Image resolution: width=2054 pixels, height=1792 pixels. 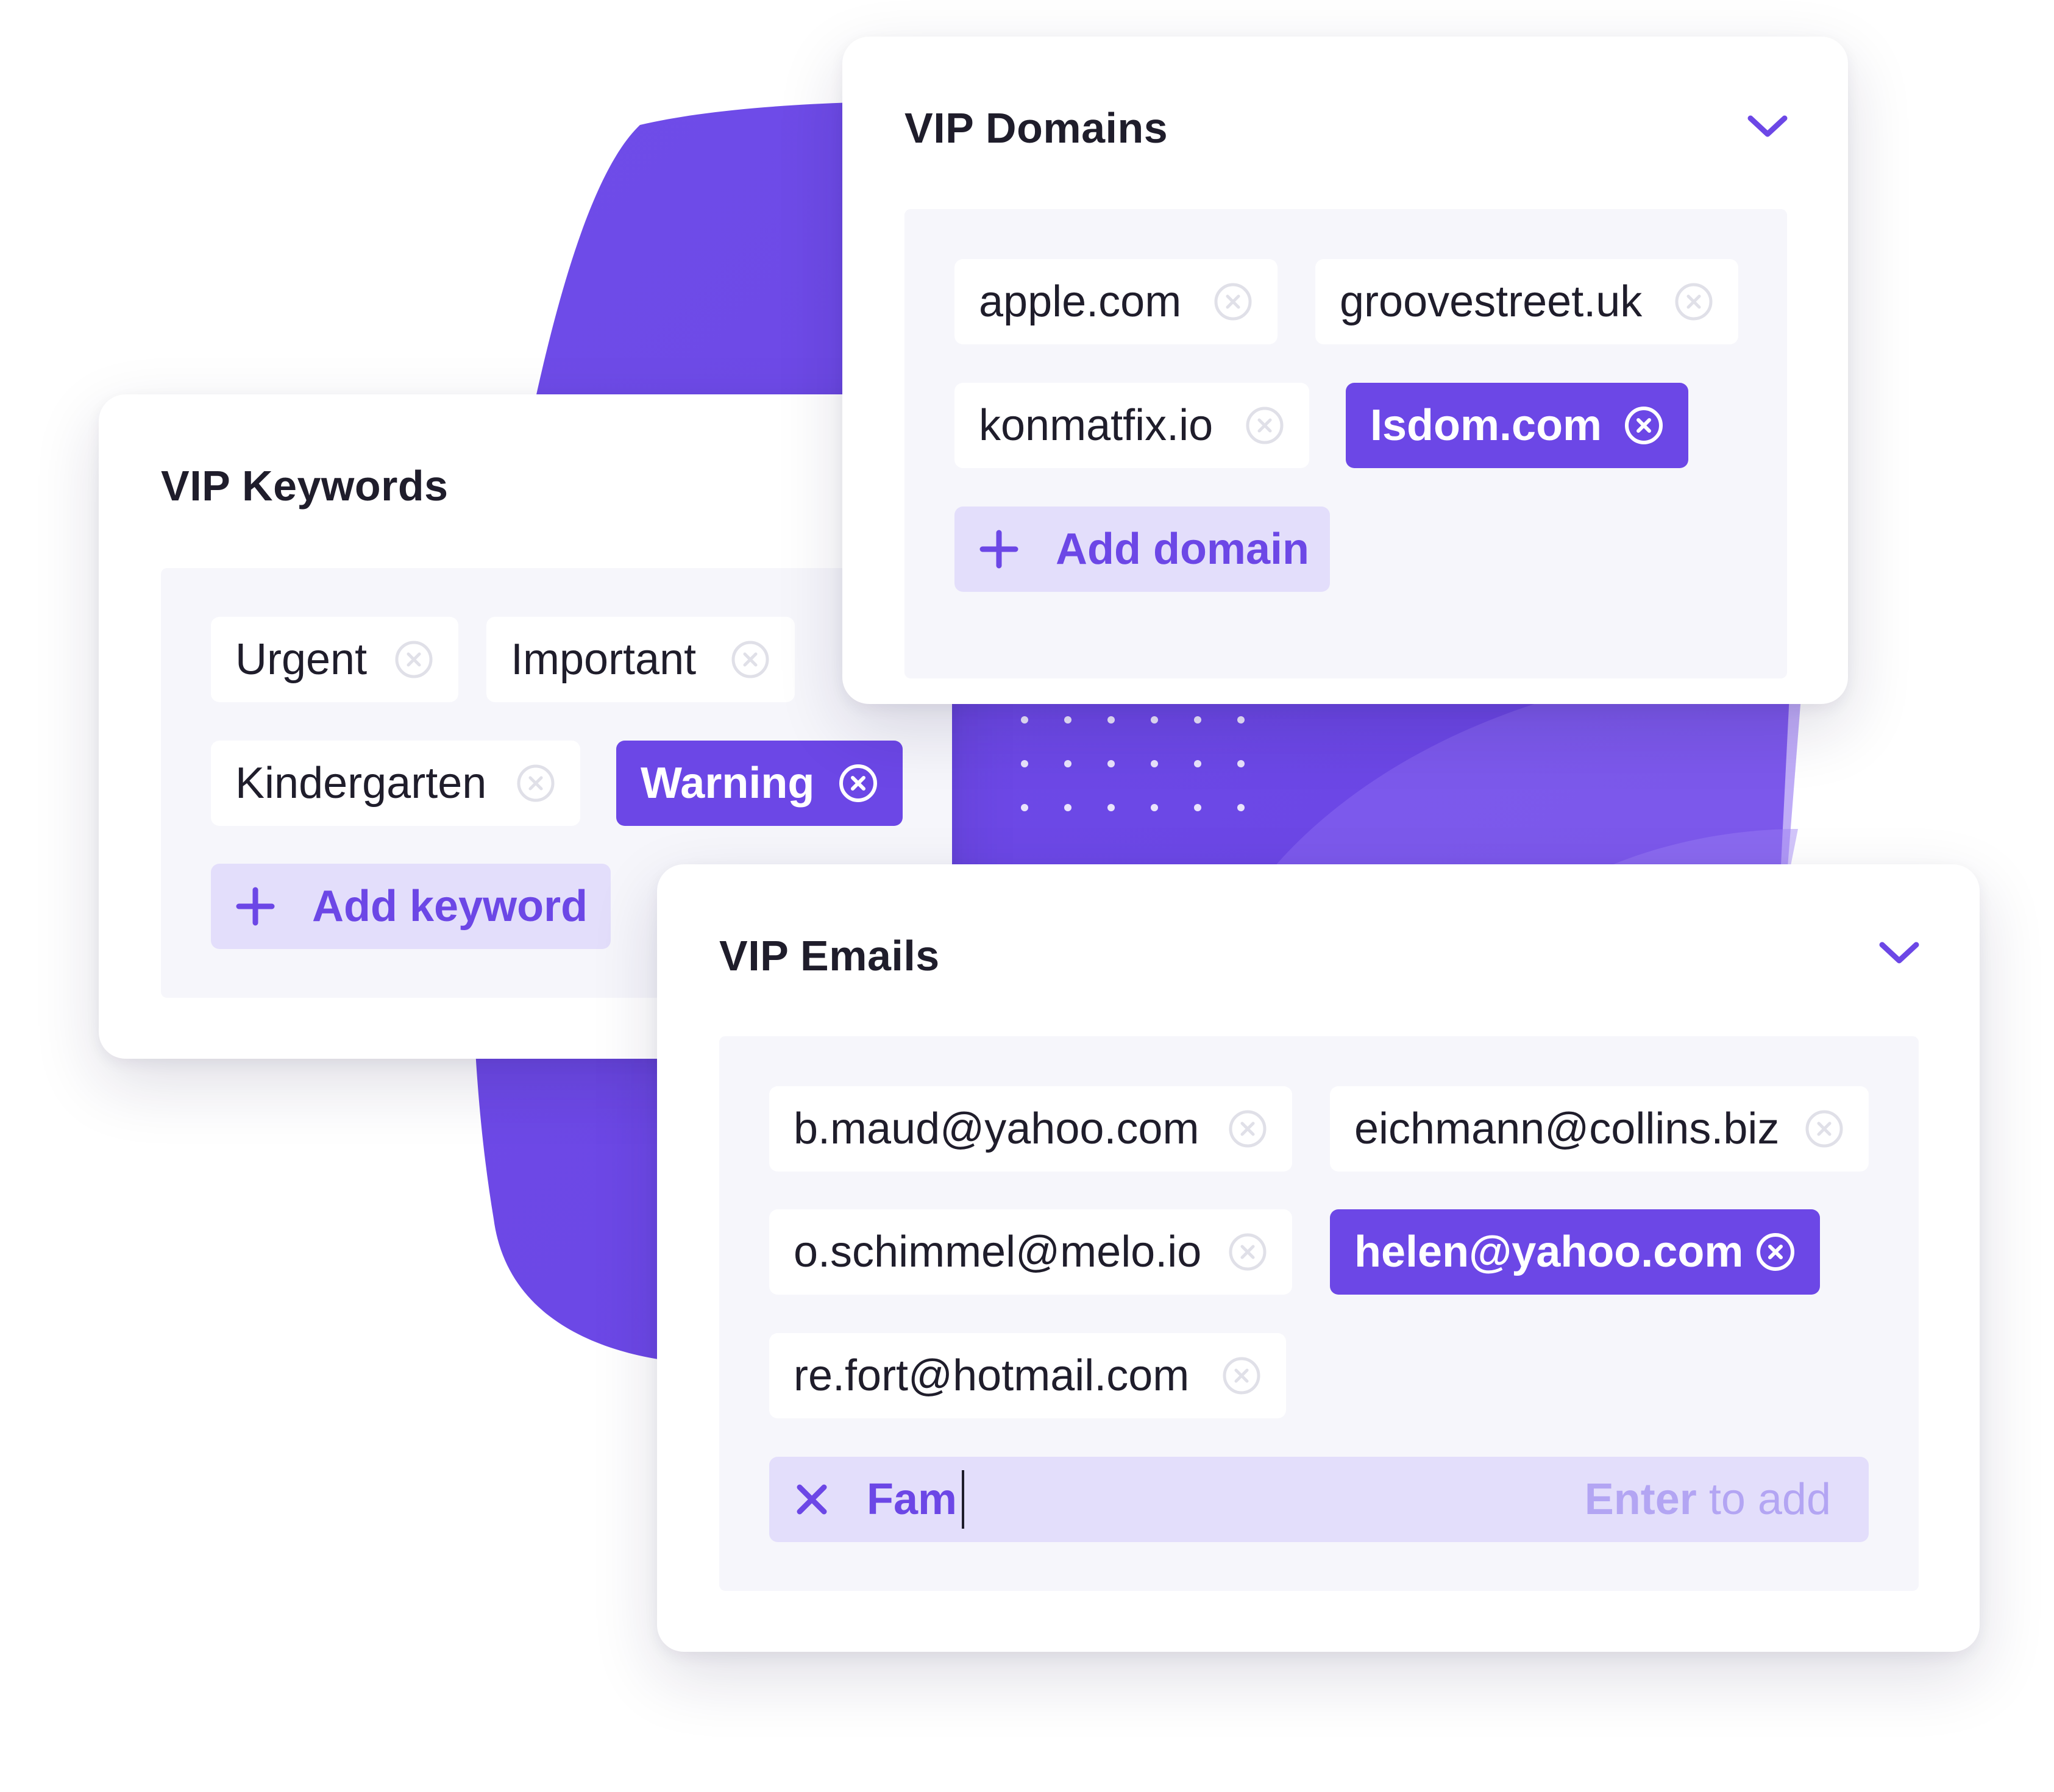 What do you see at coordinates (361, 784) in the screenshot?
I see `chip-label: Kindergarten` at bounding box center [361, 784].